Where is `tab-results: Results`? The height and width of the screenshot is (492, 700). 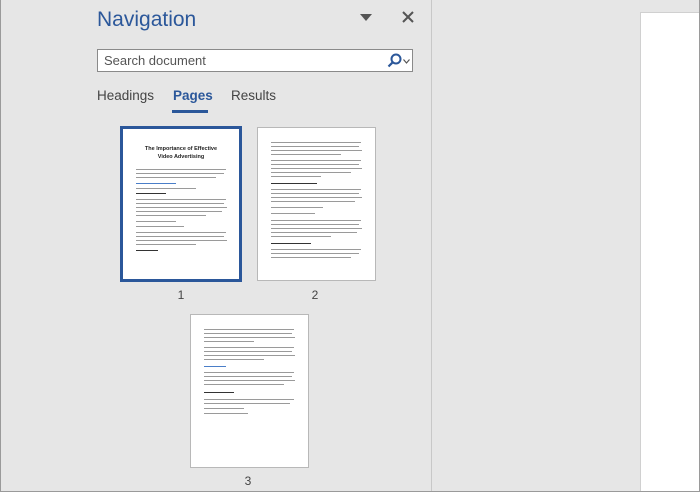 tab-results: Results is located at coordinates (253, 95).